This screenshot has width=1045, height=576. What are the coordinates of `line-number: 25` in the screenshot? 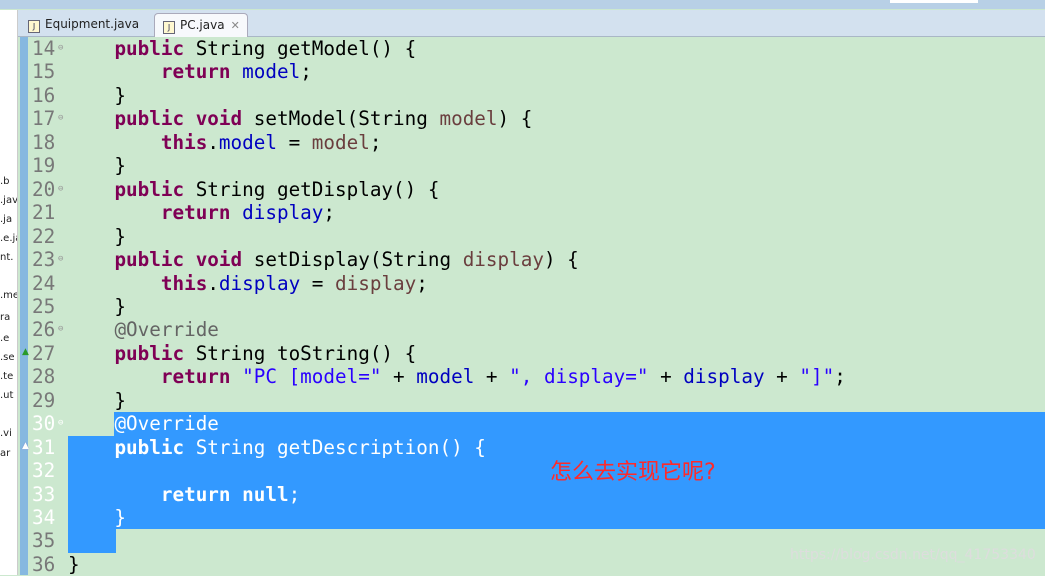 It's located at (44, 306).